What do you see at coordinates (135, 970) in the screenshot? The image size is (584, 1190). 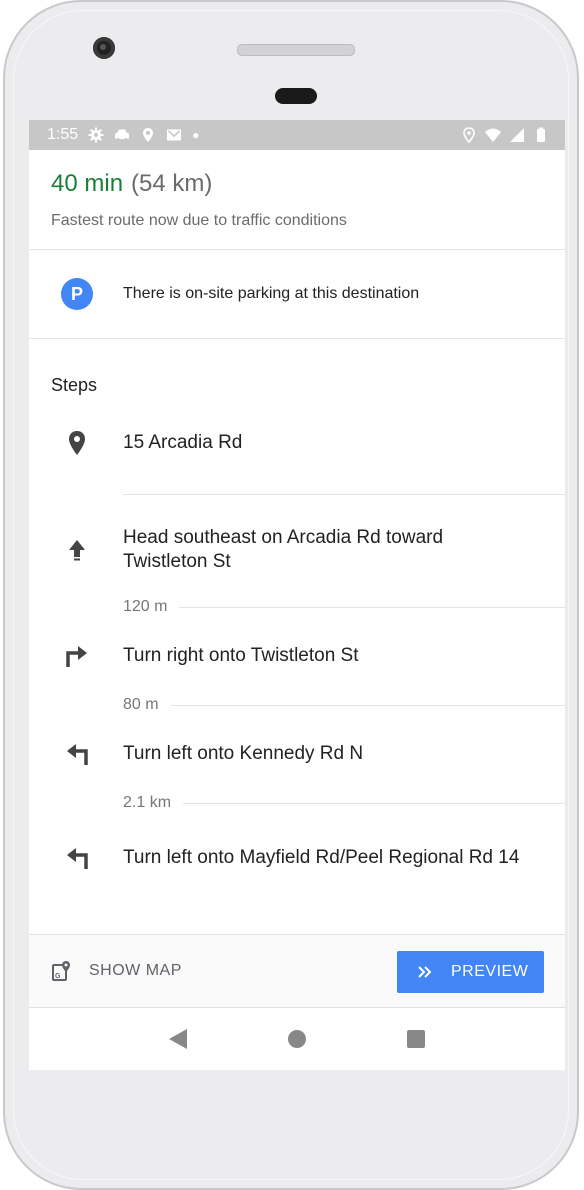 I see `show-map-label: SHOW MAP` at bounding box center [135, 970].